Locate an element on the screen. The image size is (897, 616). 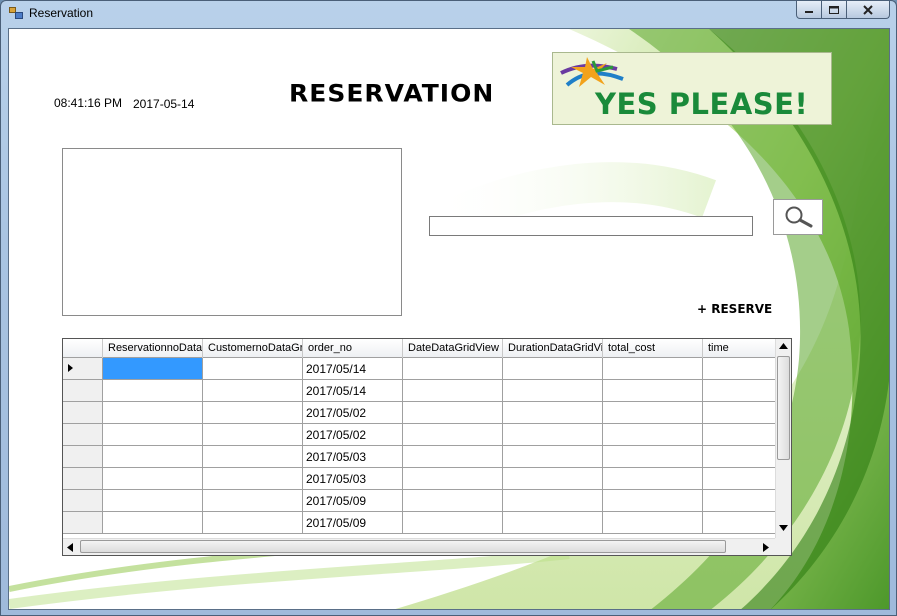
column-header: DateDataGridView is located at coordinates (453, 348).